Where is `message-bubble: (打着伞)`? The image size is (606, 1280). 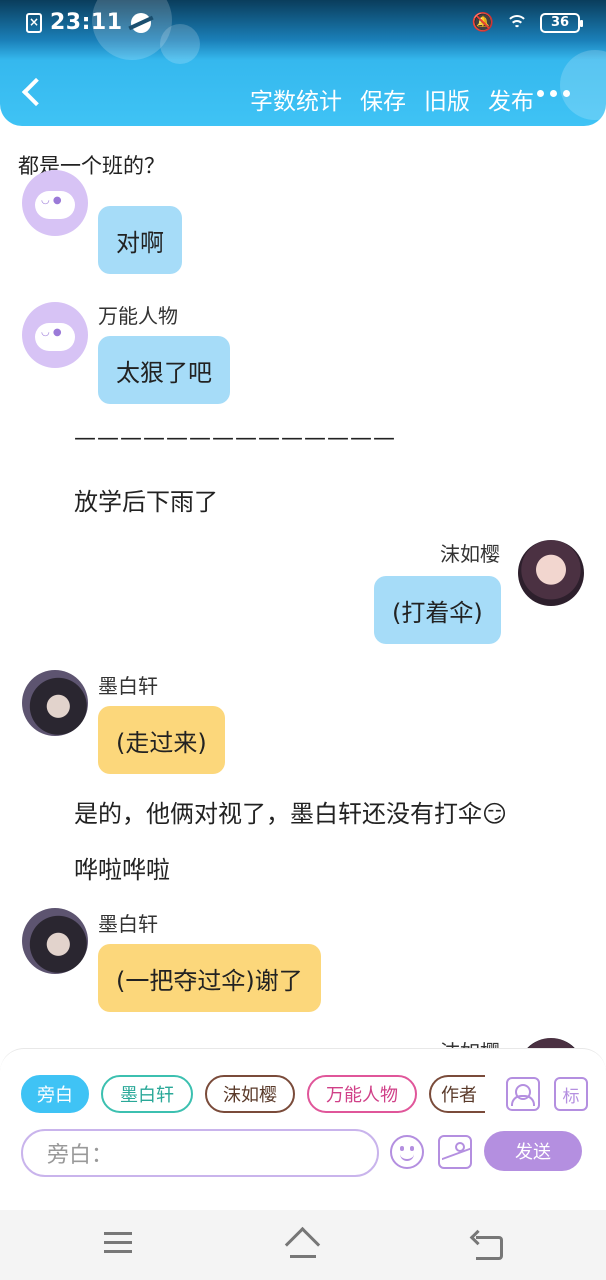 message-bubble: (打着伞) is located at coordinates (437, 610).